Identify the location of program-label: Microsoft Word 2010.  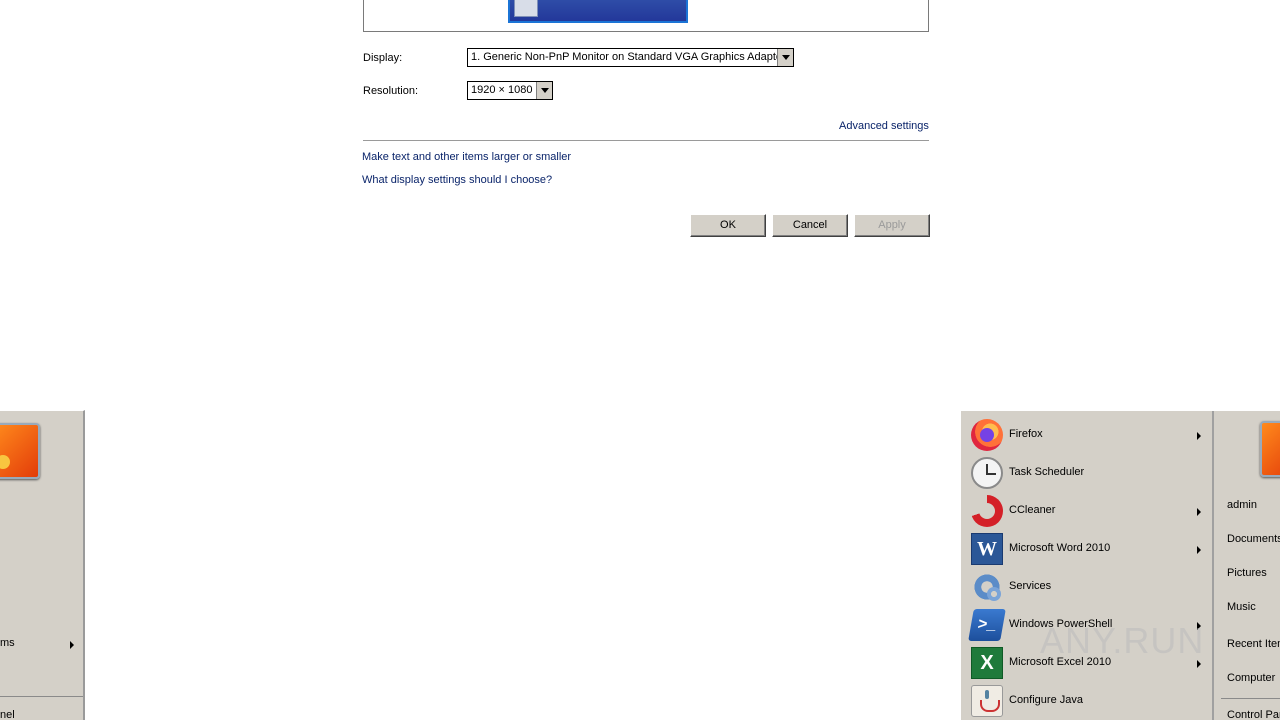
(1060, 548).